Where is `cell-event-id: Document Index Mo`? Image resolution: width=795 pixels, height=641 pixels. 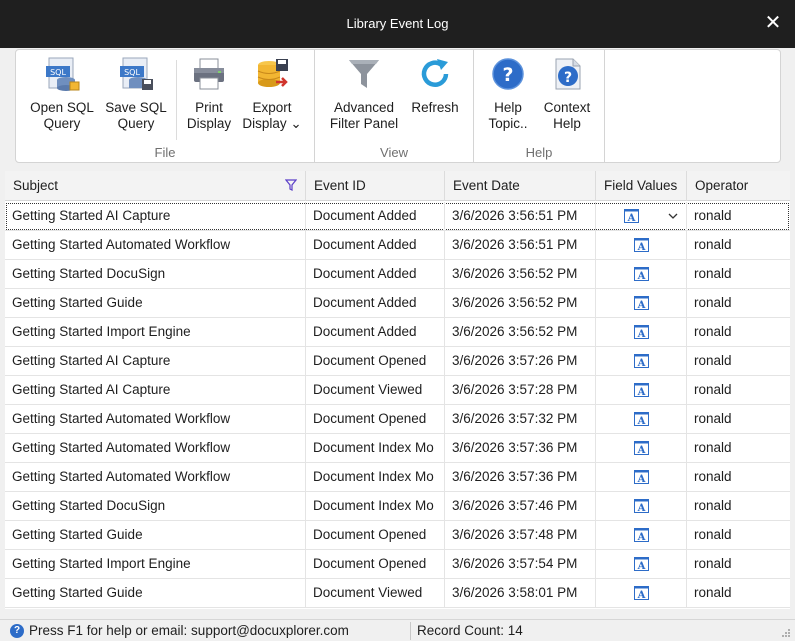 cell-event-id: Document Index Mo is located at coordinates (375, 477).